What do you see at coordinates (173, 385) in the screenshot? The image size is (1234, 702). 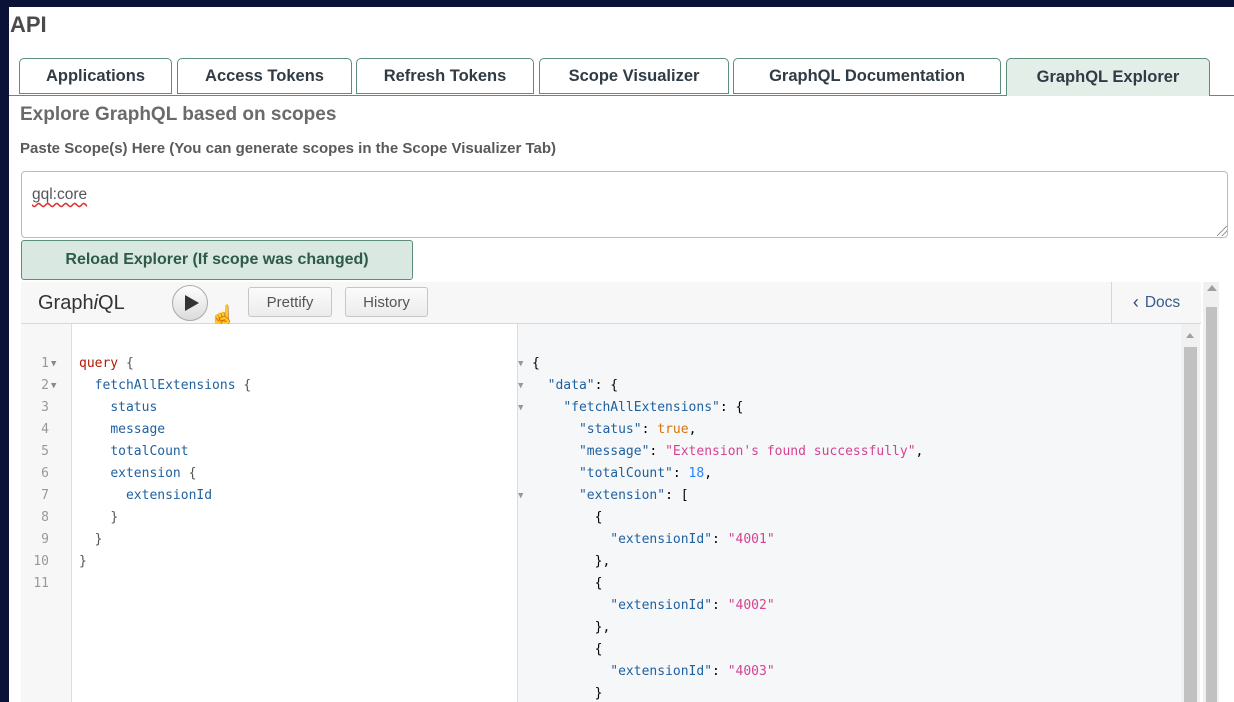 I see `query-code-text: fetchAllExtensions {` at bounding box center [173, 385].